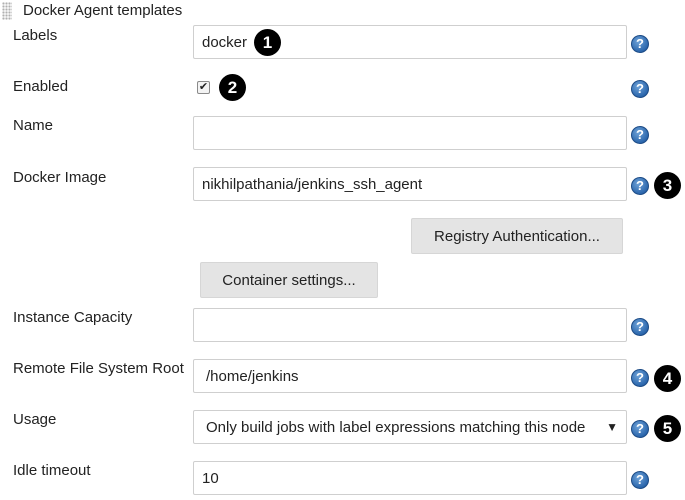 This screenshot has height=500, width=685. What do you see at coordinates (103, 10) in the screenshot?
I see `section-title: Docker Agent templates` at bounding box center [103, 10].